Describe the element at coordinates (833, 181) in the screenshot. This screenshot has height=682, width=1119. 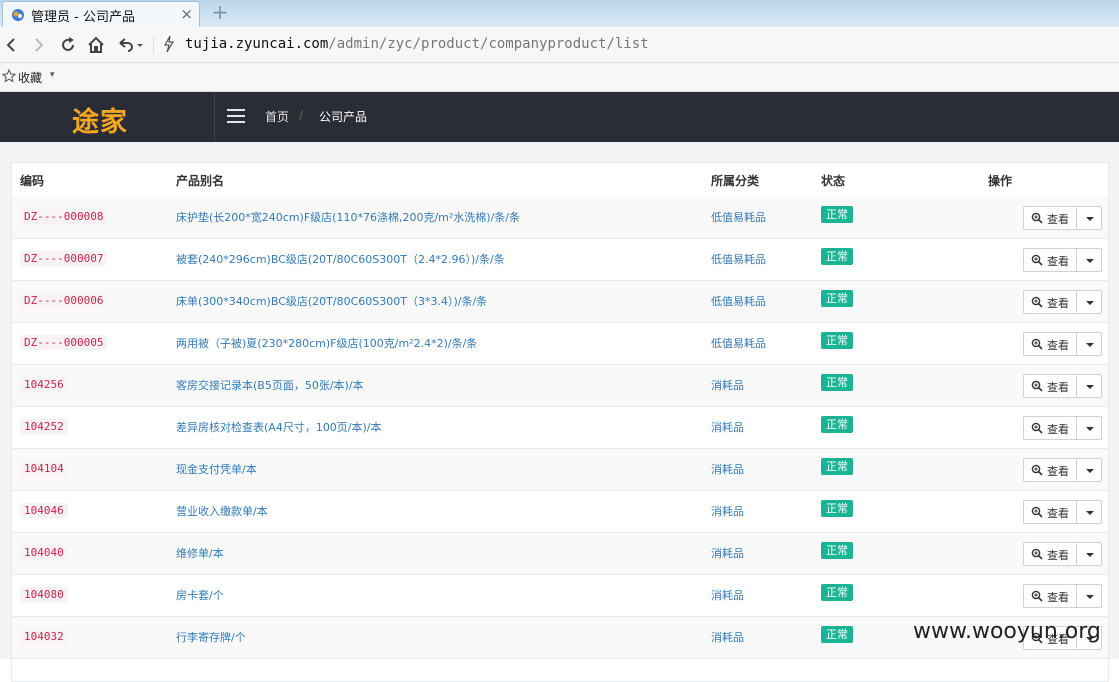
I see `column-header-status: 状态` at that location.